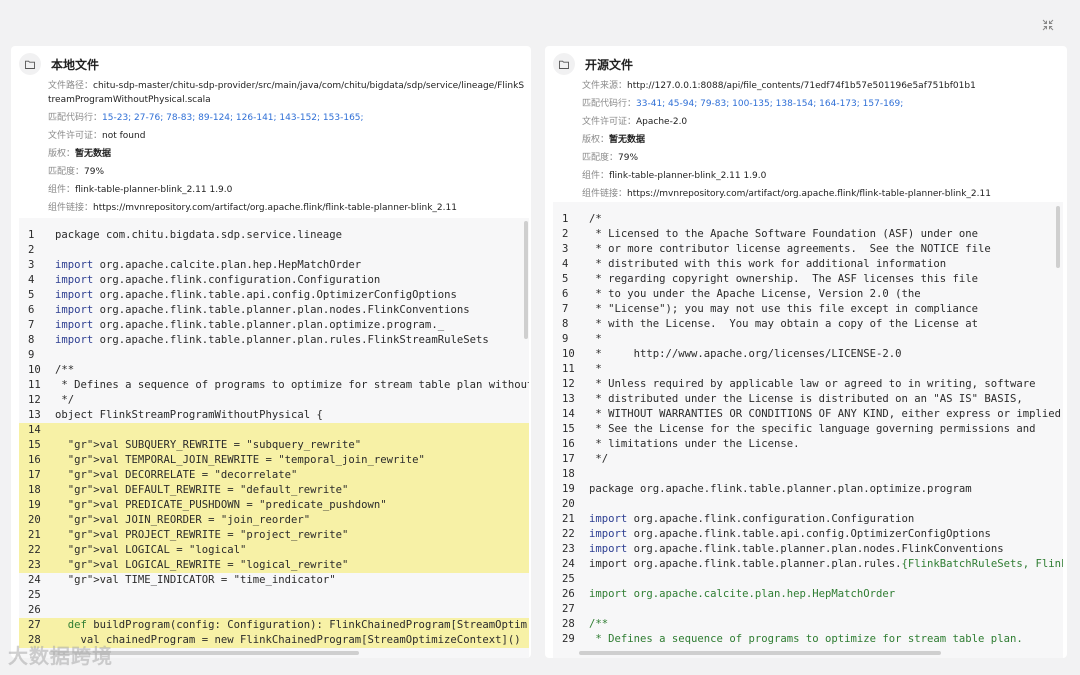 This screenshot has height=675, width=1080. I want to click on code-line: 25, so click(808, 579).